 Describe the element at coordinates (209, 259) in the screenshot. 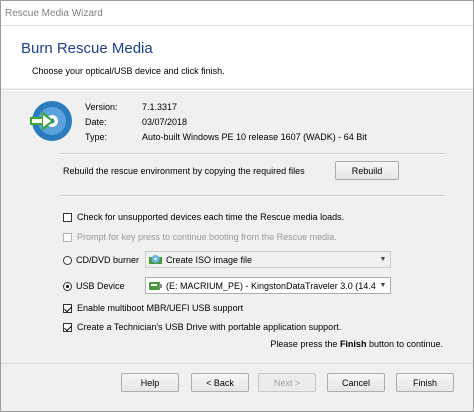

I see `cd-burner-select-value: Create ISO image file` at that location.